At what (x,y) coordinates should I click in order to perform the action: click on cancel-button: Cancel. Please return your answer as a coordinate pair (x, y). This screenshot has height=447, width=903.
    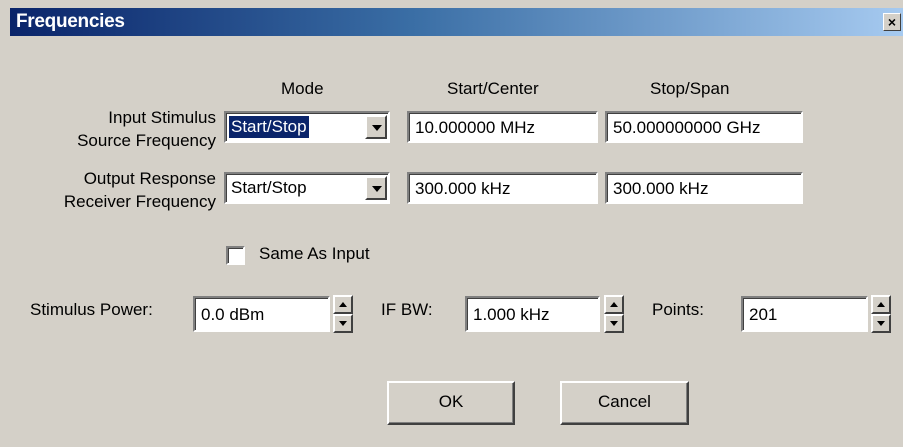
    Looking at the image, I should click on (624, 403).